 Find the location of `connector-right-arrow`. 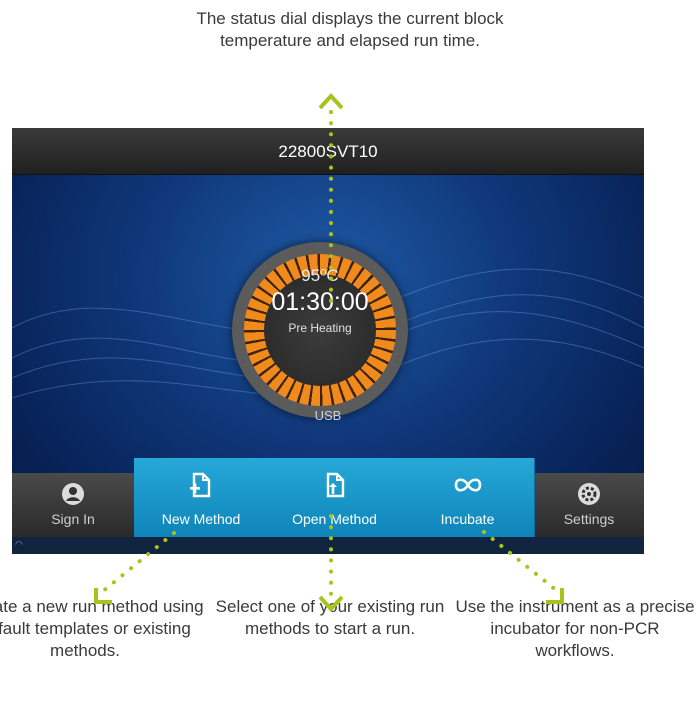

connector-right-arrow is located at coordinates (555, 596).